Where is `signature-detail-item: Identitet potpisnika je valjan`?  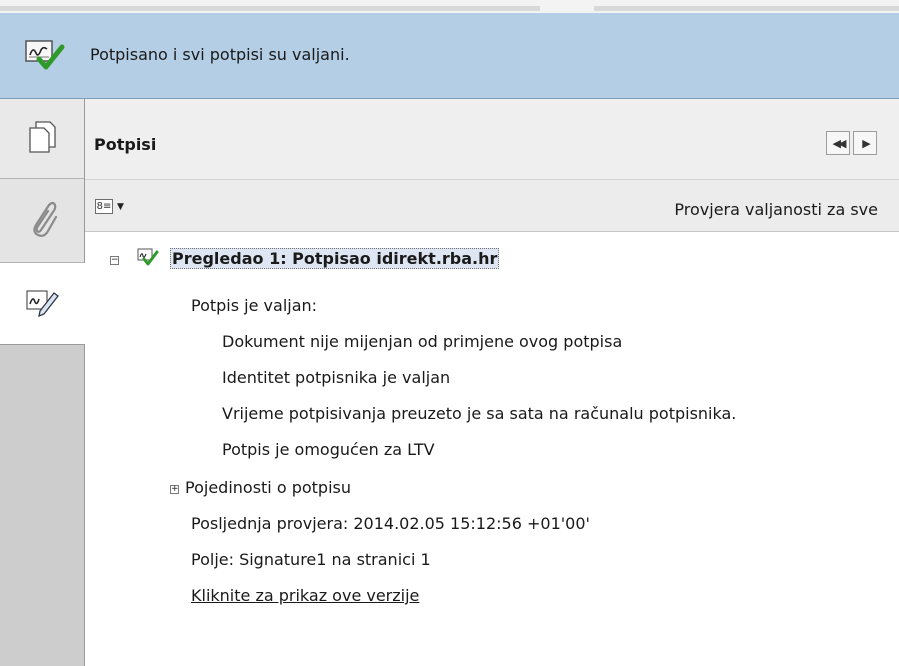 signature-detail-item: Identitet potpisnika je valjan is located at coordinates (336, 377).